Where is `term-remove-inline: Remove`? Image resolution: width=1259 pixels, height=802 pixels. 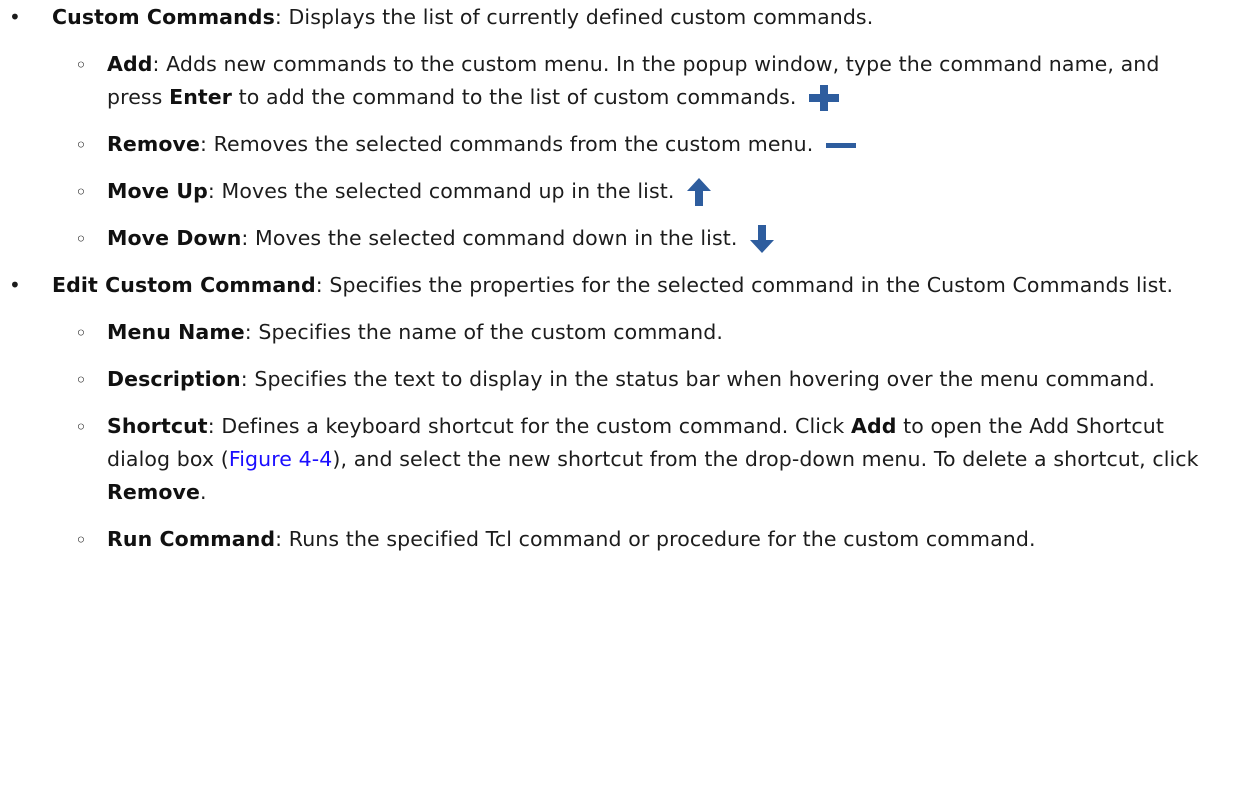
term-remove-inline: Remove is located at coordinates (154, 492).